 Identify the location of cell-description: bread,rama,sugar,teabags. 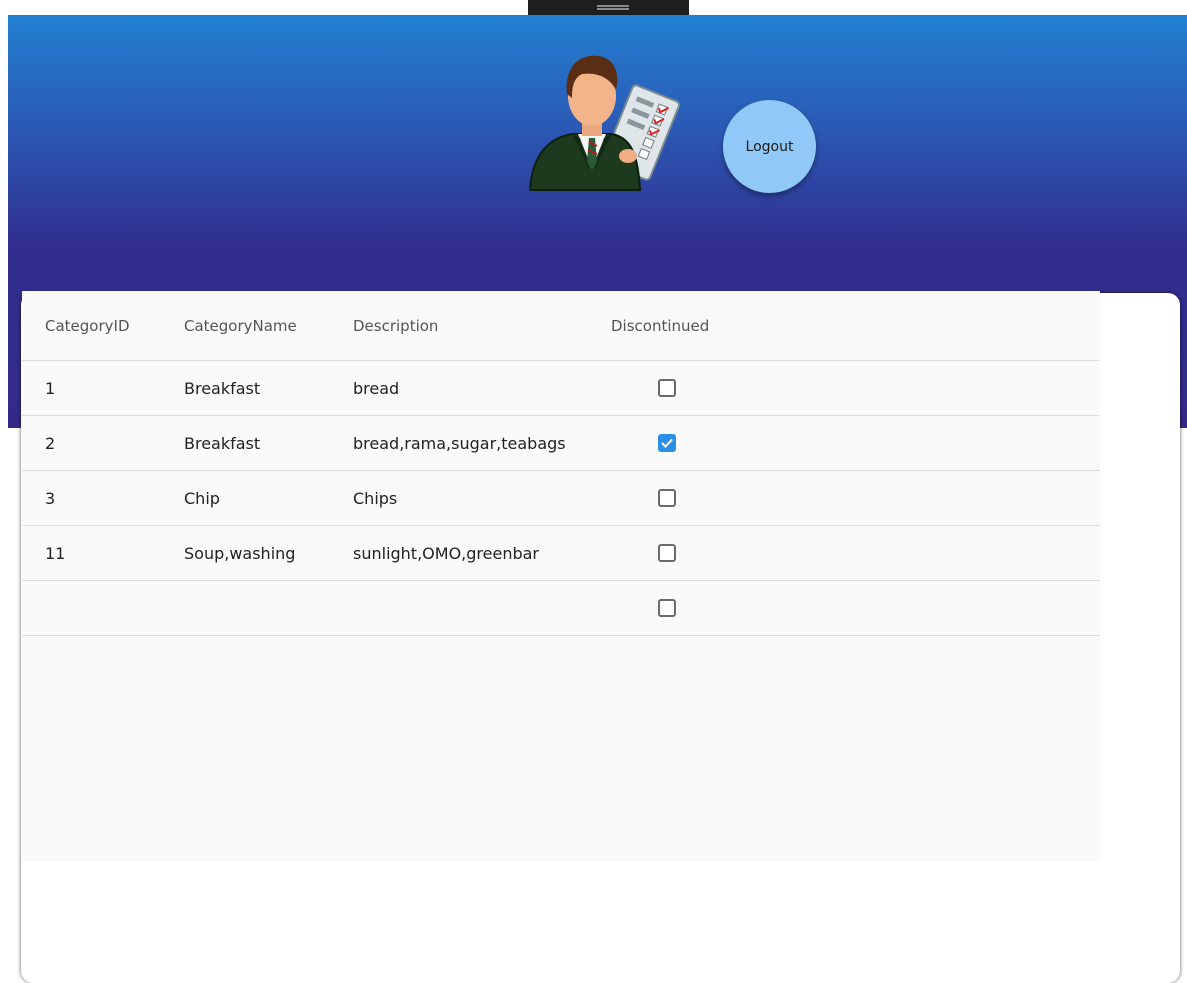
(459, 443).